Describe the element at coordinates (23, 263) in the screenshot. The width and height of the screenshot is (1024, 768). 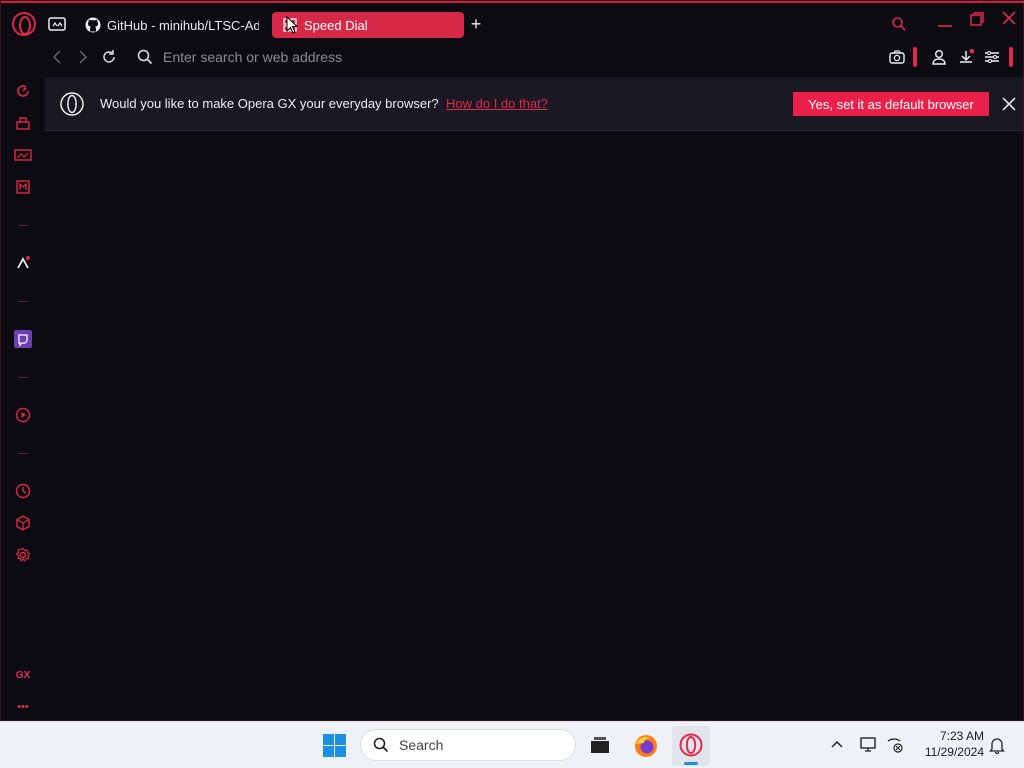
I see `aria-icon` at that location.